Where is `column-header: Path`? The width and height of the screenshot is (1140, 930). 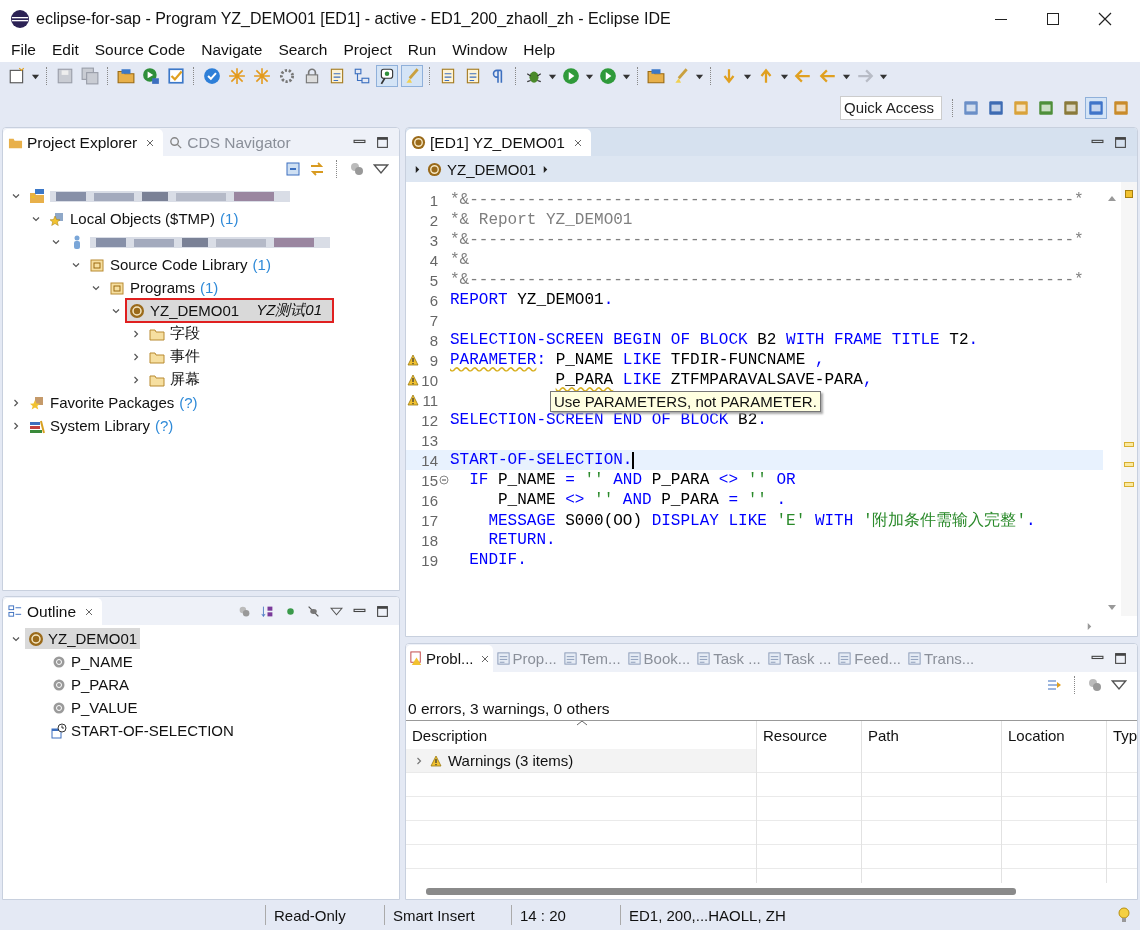
column-header: Path is located at coordinates (883, 735).